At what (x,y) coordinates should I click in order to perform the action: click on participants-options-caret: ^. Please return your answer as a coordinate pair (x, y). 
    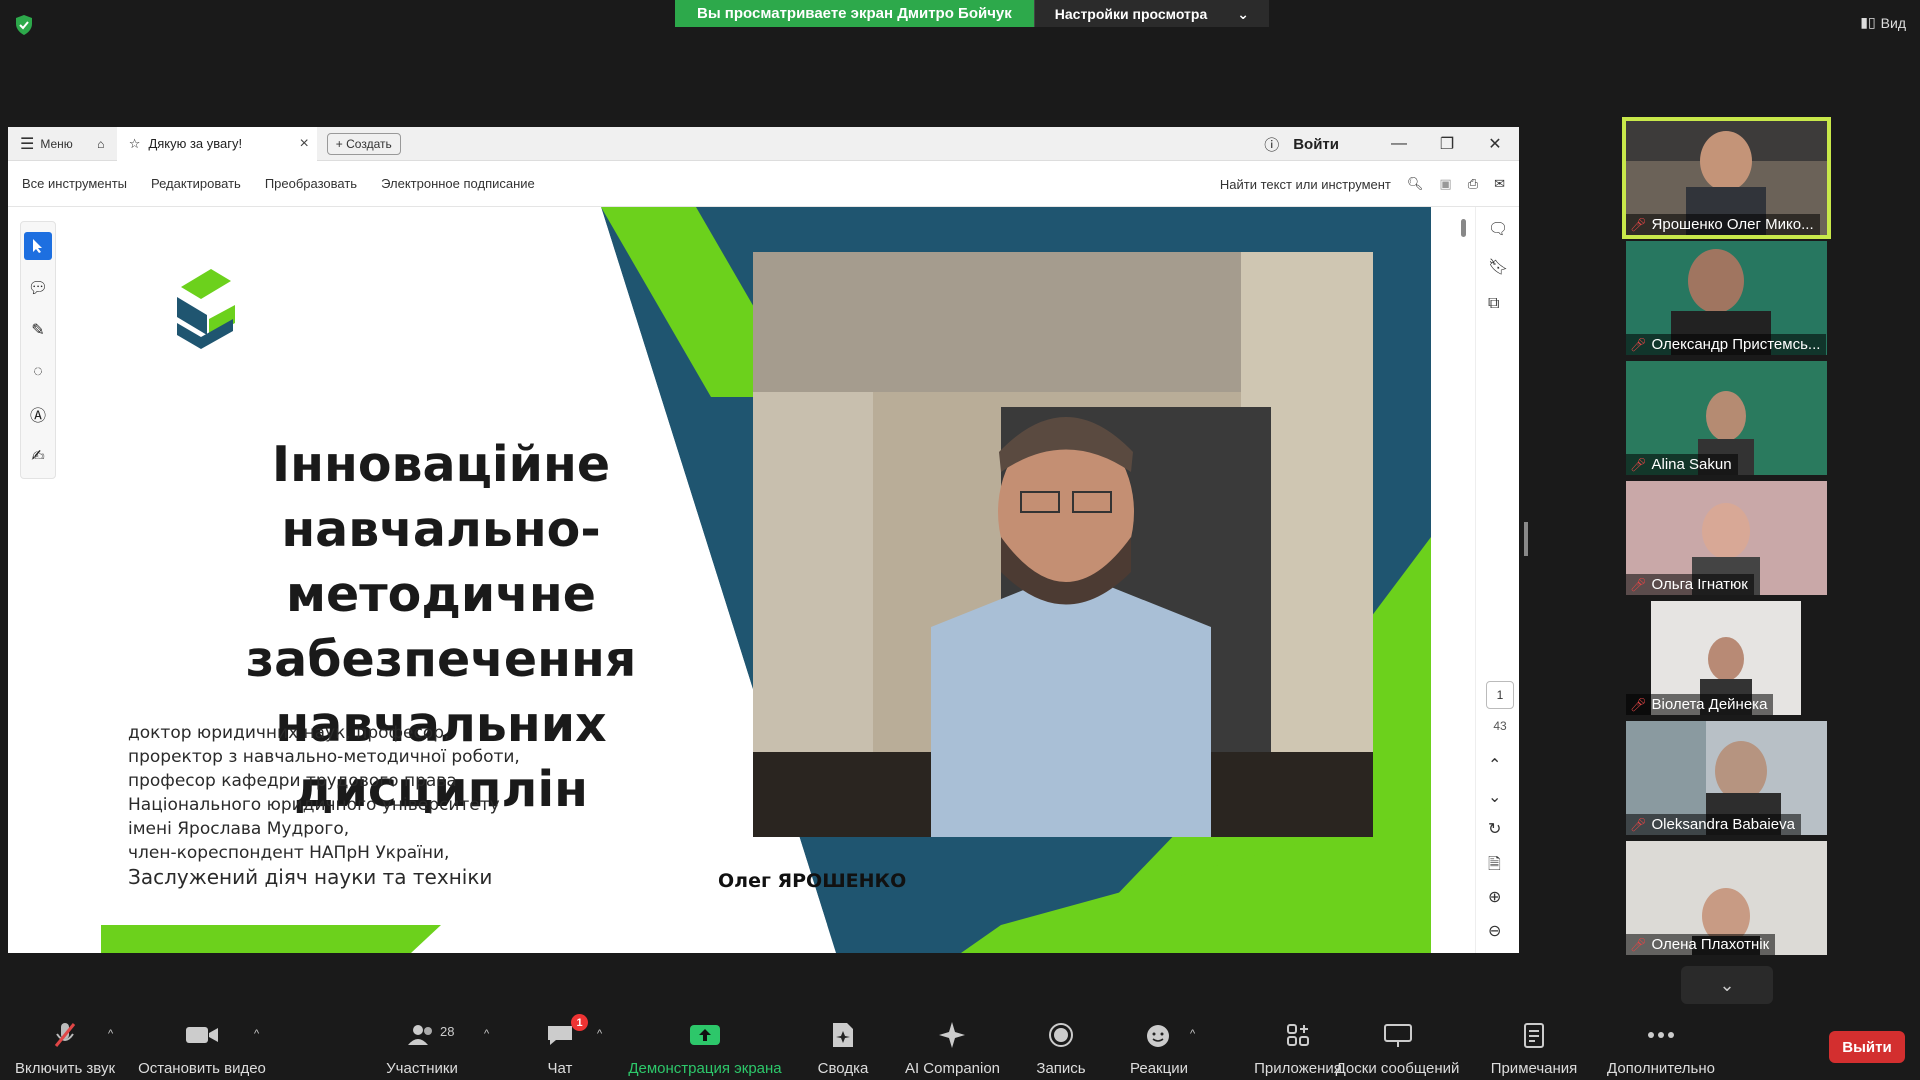
    Looking at the image, I should click on (486, 1034).